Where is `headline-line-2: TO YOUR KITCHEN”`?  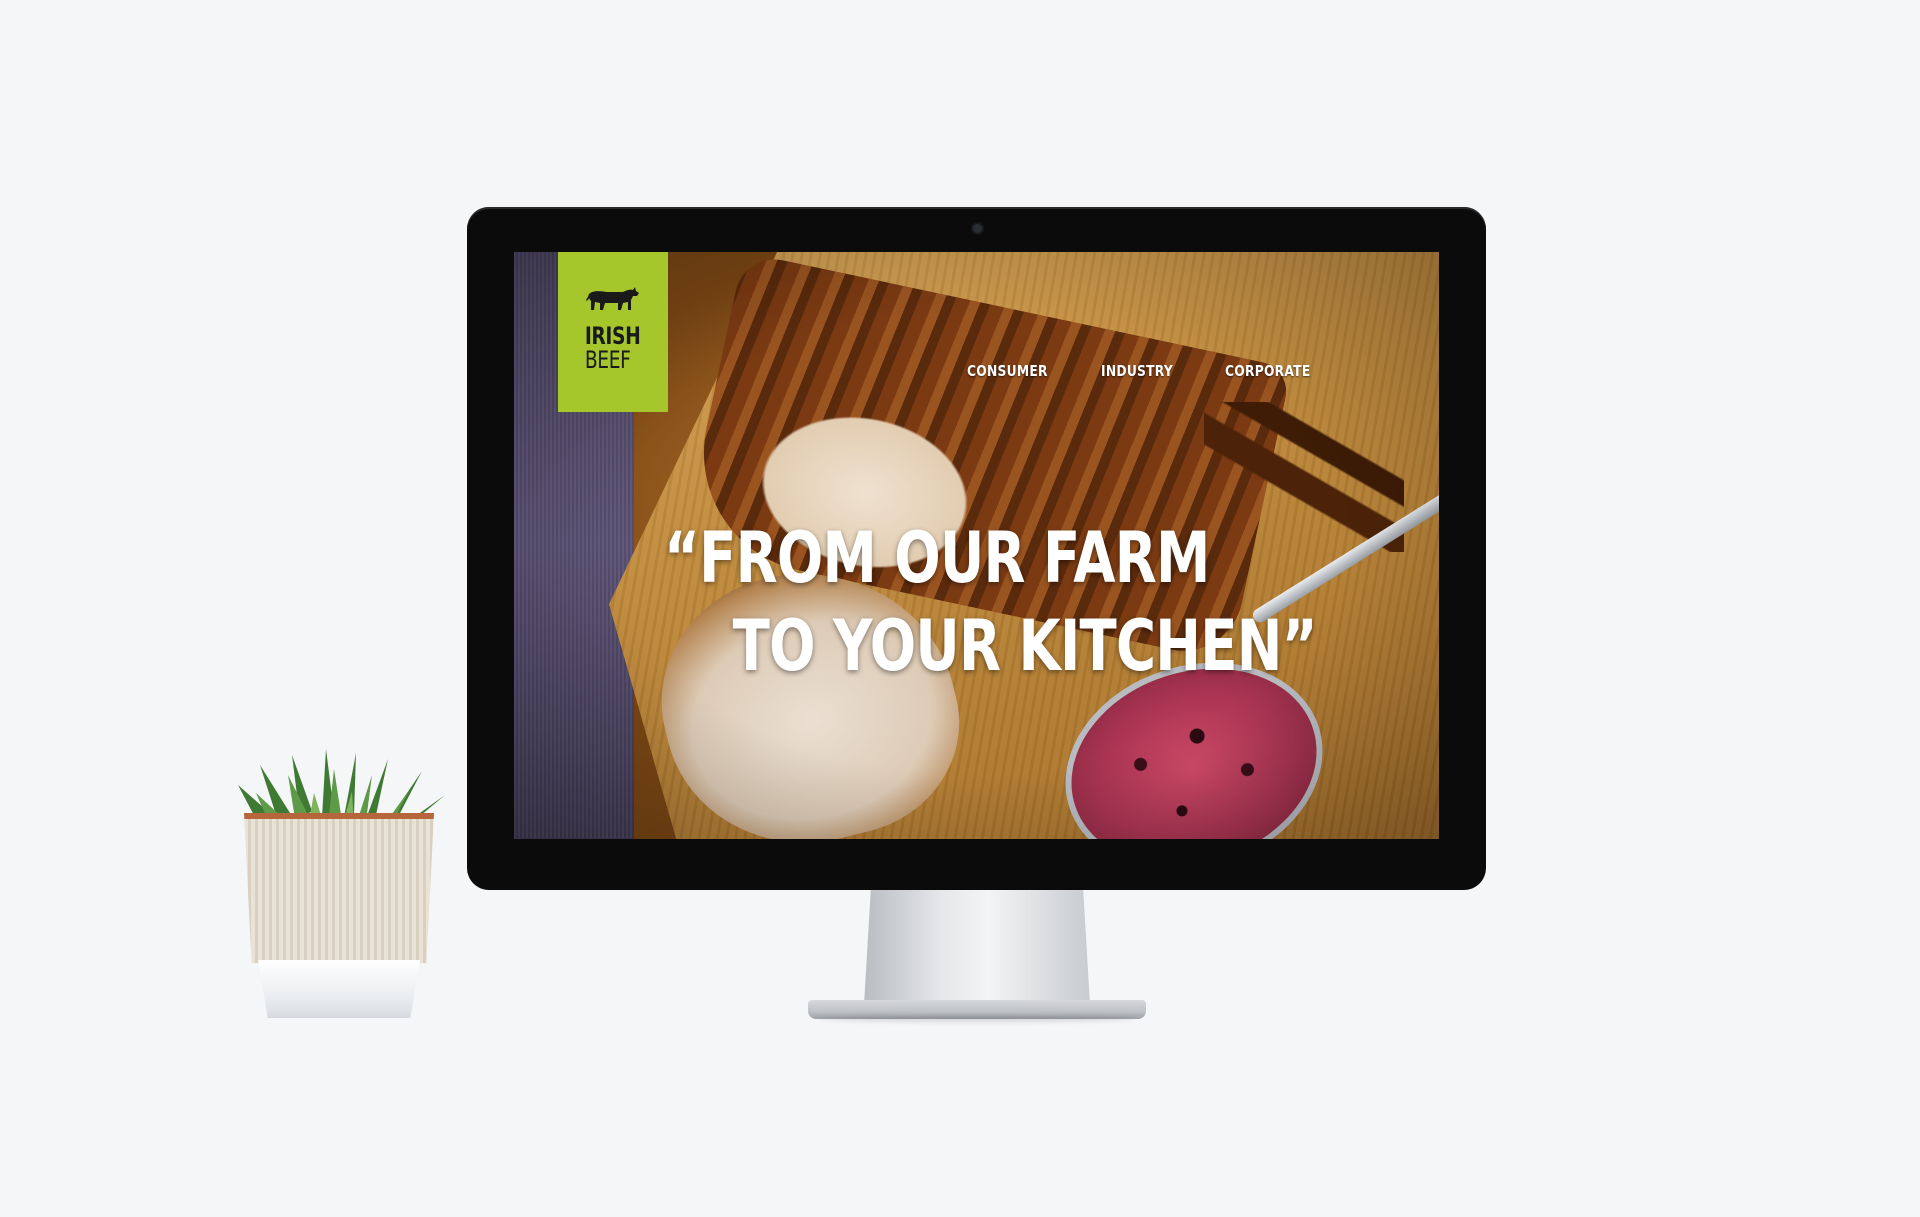 headline-line-2: TO YOUR KITCHEN” is located at coordinates (1025, 646).